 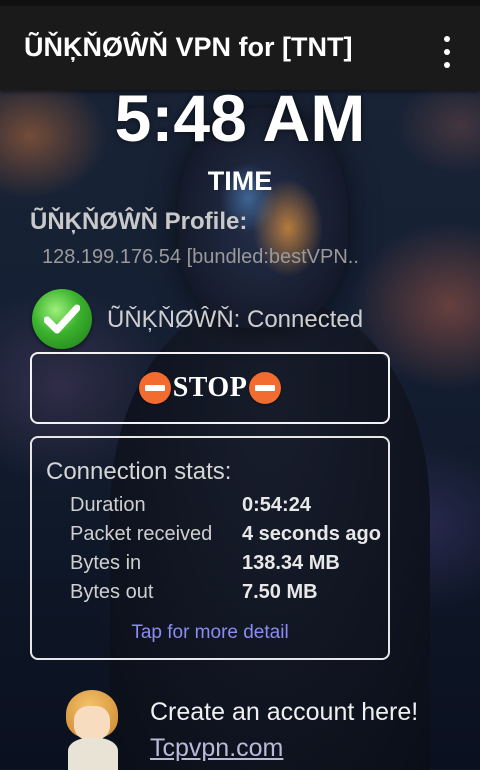 I want to click on check-icon, so click(x=62, y=319).